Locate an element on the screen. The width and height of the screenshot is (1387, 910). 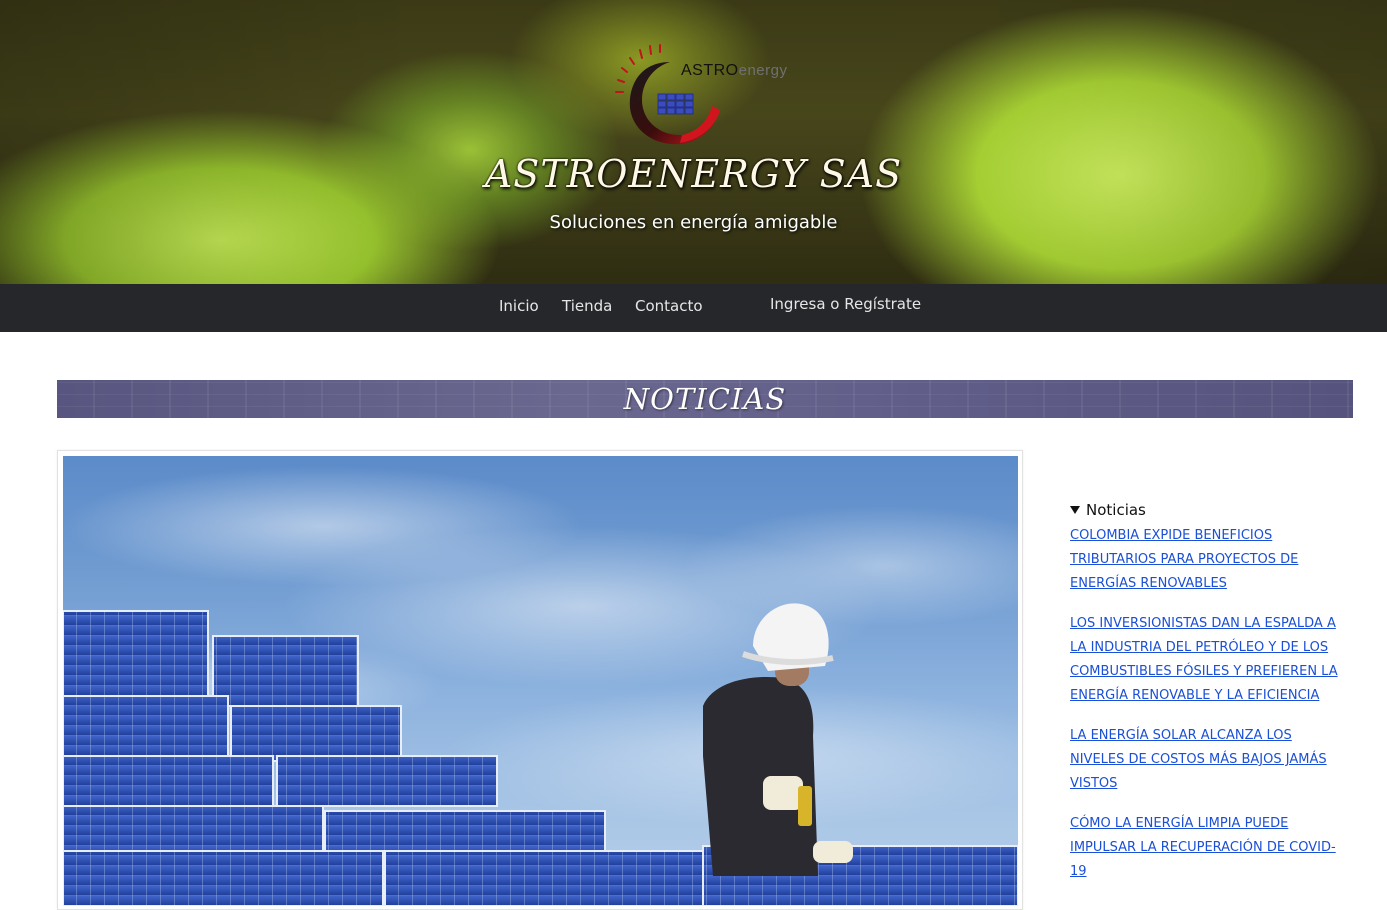
section-title: NOTICIAS is located at coordinates (705, 399).